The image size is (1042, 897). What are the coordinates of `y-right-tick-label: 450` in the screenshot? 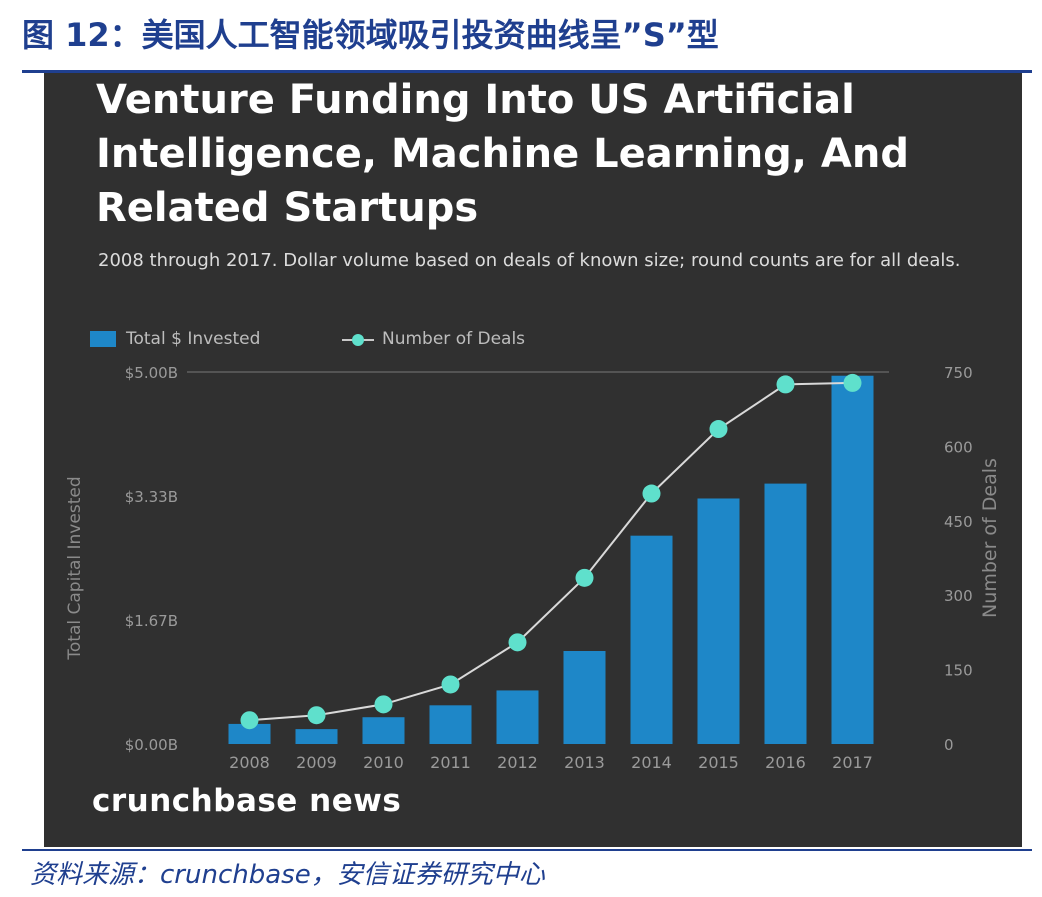 It's located at (958, 522).